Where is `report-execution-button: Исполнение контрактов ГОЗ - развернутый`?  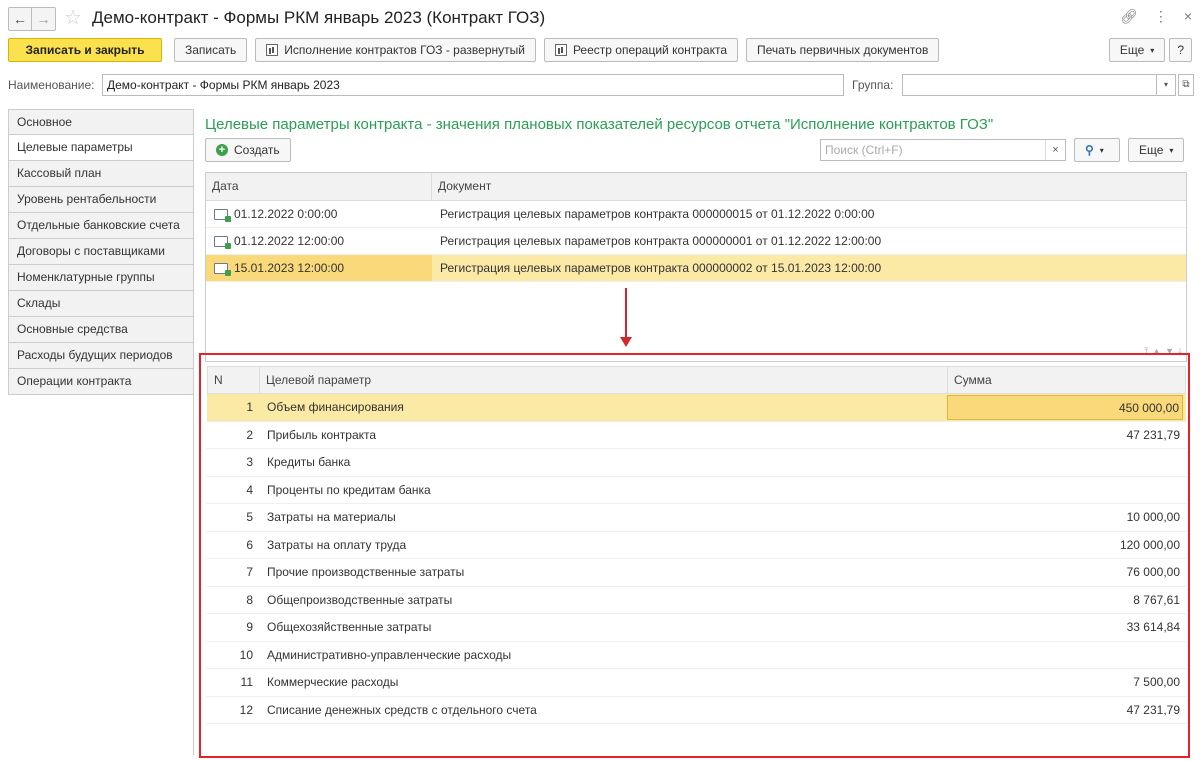
report-execution-button: Исполнение контрактов ГОЗ - развернутый is located at coordinates (395, 50).